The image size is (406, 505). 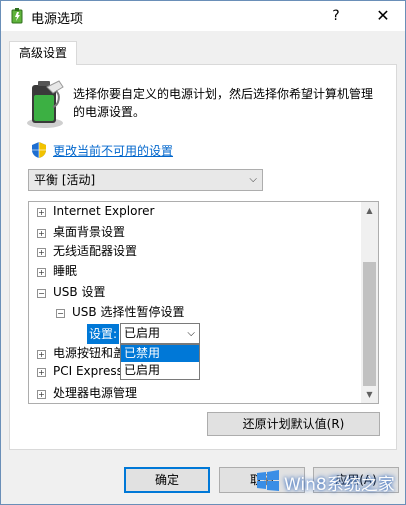 What do you see at coordinates (223, 103) in the screenshot?
I see `plan-description: 选择你要自定义的电源计划，然后选择你希望计算机管理的电源设置。` at bounding box center [223, 103].